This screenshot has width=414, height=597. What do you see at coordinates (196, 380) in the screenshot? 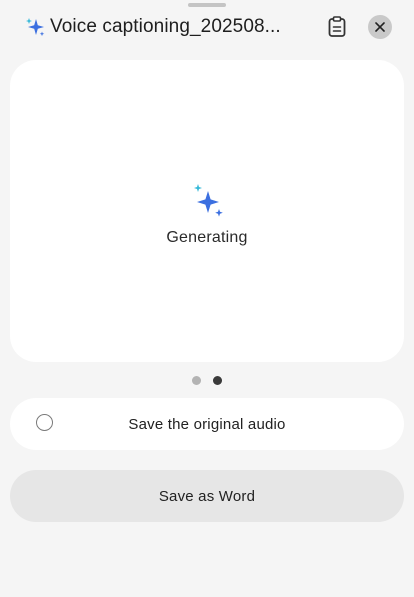
I see `page-dot` at bounding box center [196, 380].